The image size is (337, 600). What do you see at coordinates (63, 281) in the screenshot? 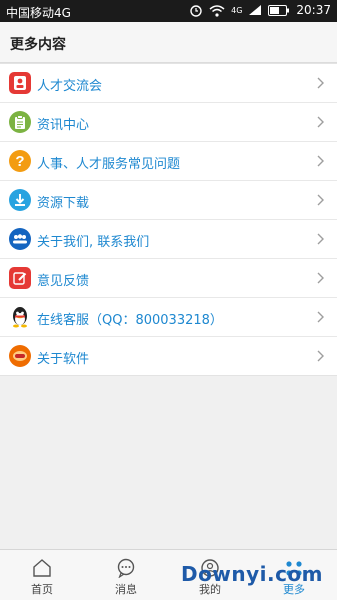
I see `menu-item-label: 意见反馈` at bounding box center [63, 281].